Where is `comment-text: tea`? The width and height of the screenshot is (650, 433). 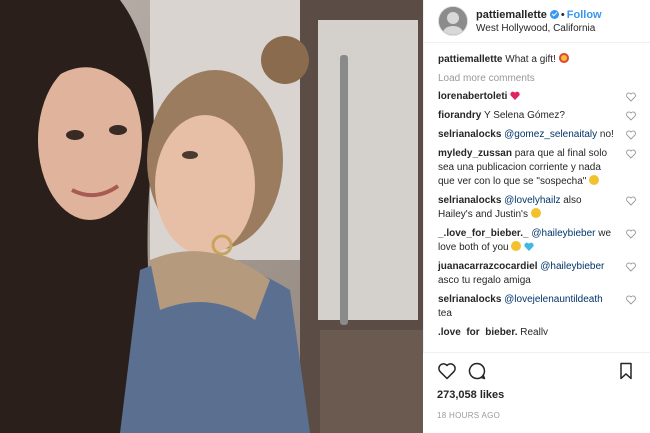
comment-text: tea is located at coordinates (445, 313).